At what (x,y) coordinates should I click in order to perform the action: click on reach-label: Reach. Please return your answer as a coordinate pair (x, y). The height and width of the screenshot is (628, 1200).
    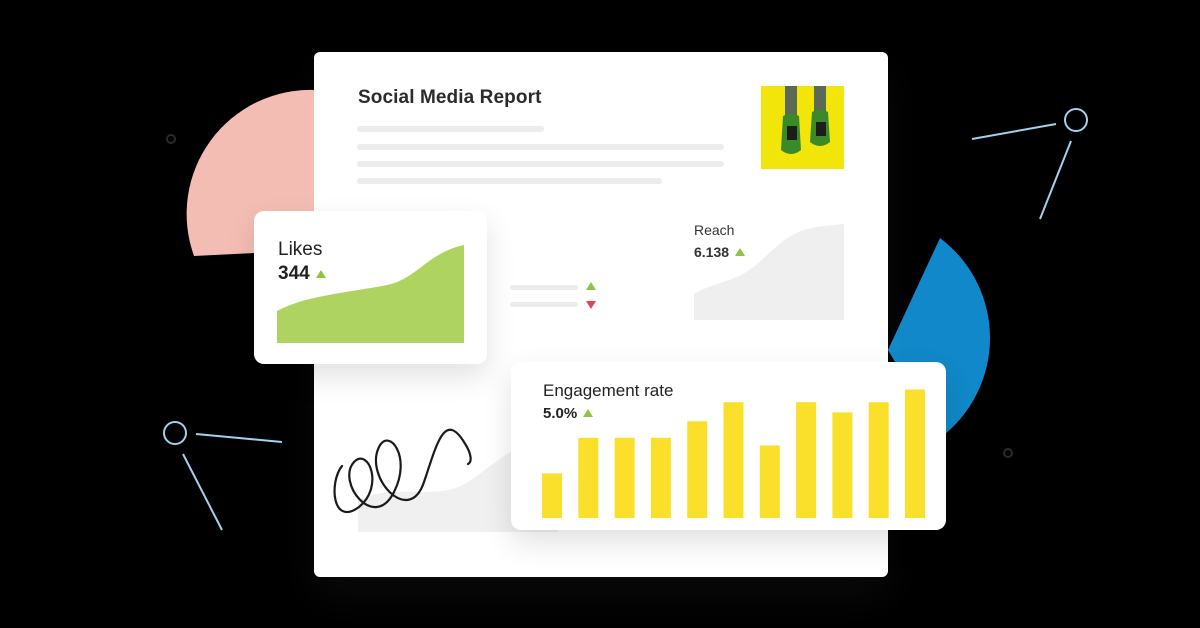
    Looking at the image, I should click on (714, 230).